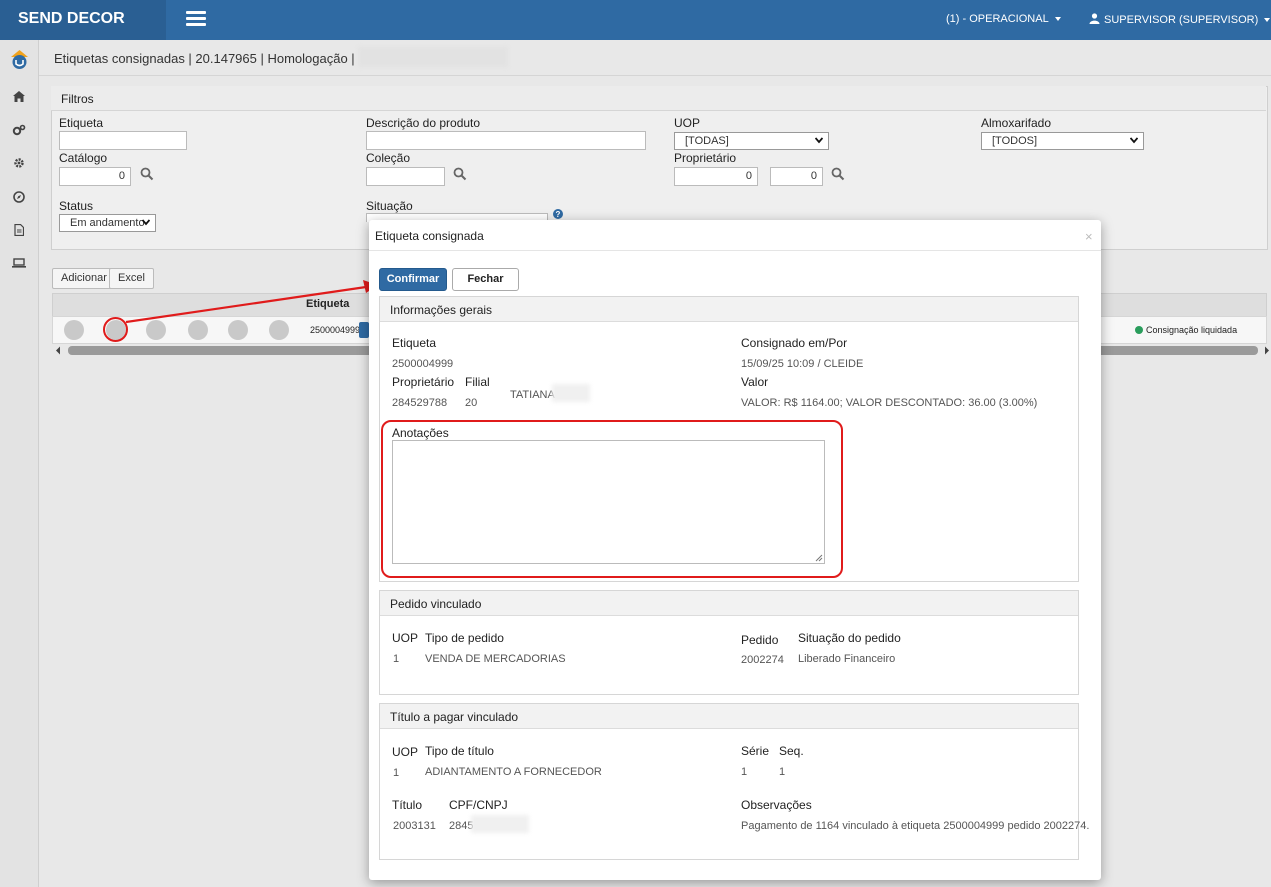 The height and width of the screenshot is (887, 1271). What do you see at coordinates (423, 364) in the screenshot?
I see `etiqueta-value: 2500004999` at bounding box center [423, 364].